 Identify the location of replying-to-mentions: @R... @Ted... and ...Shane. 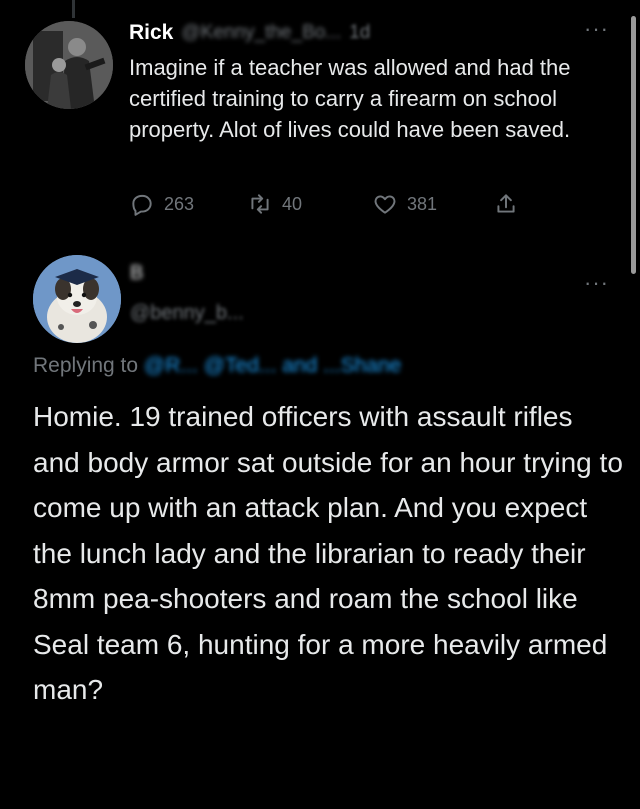
(272, 365).